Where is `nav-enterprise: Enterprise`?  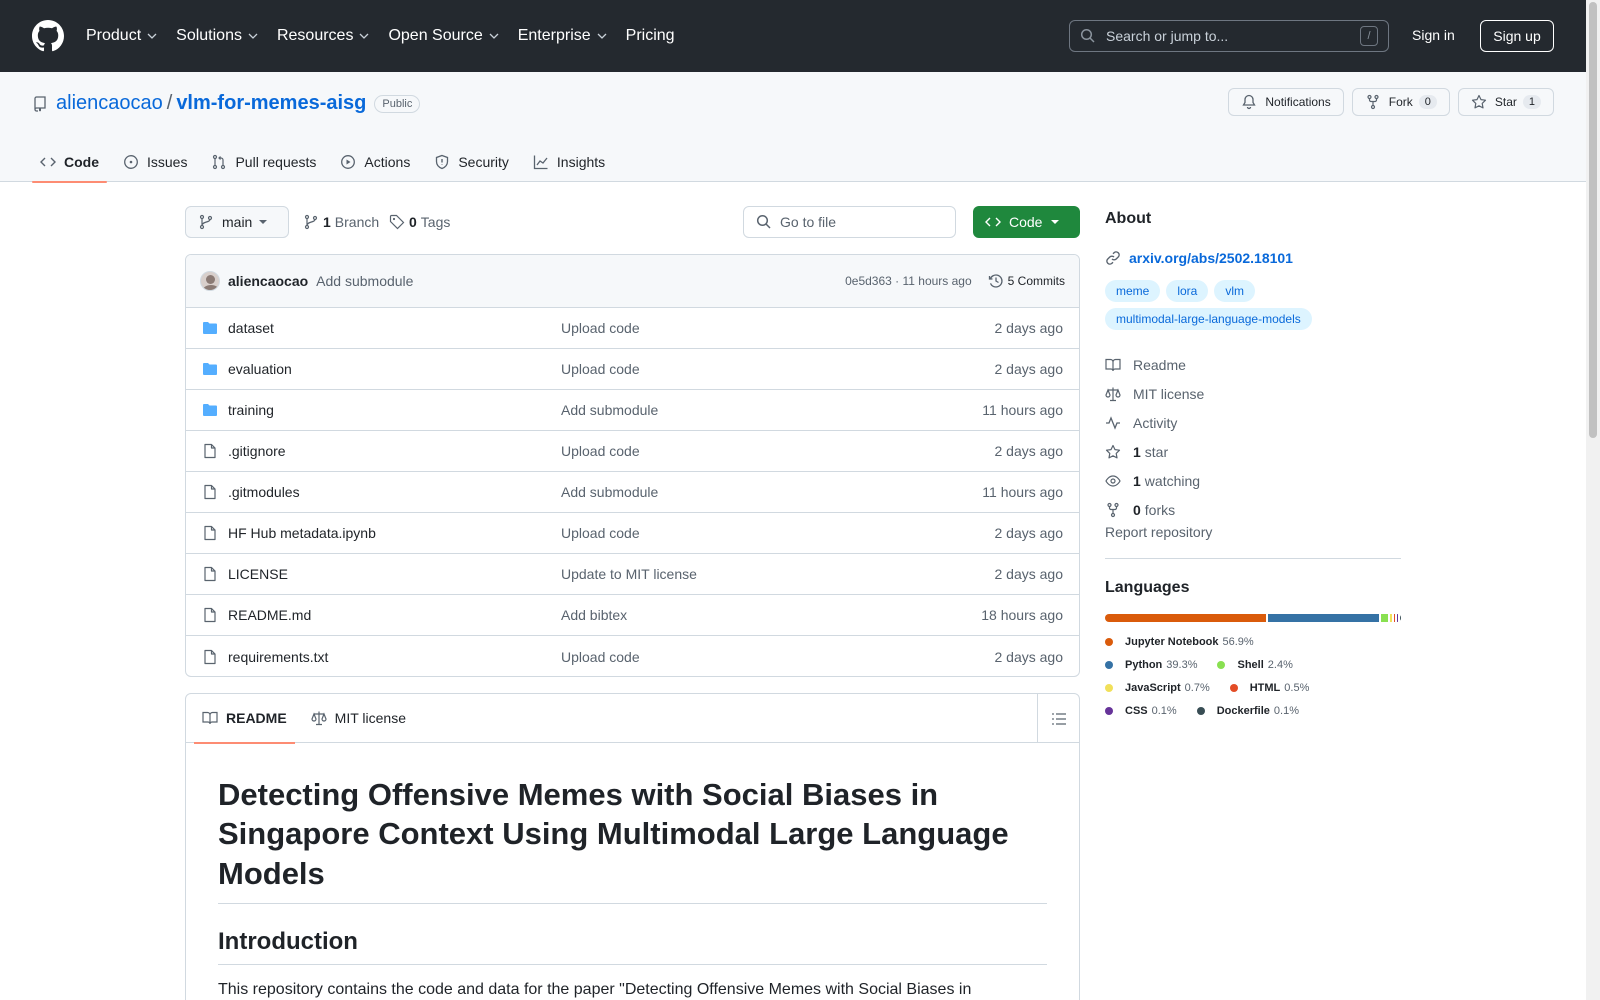 nav-enterprise: Enterprise is located at coordinates (563, 36).